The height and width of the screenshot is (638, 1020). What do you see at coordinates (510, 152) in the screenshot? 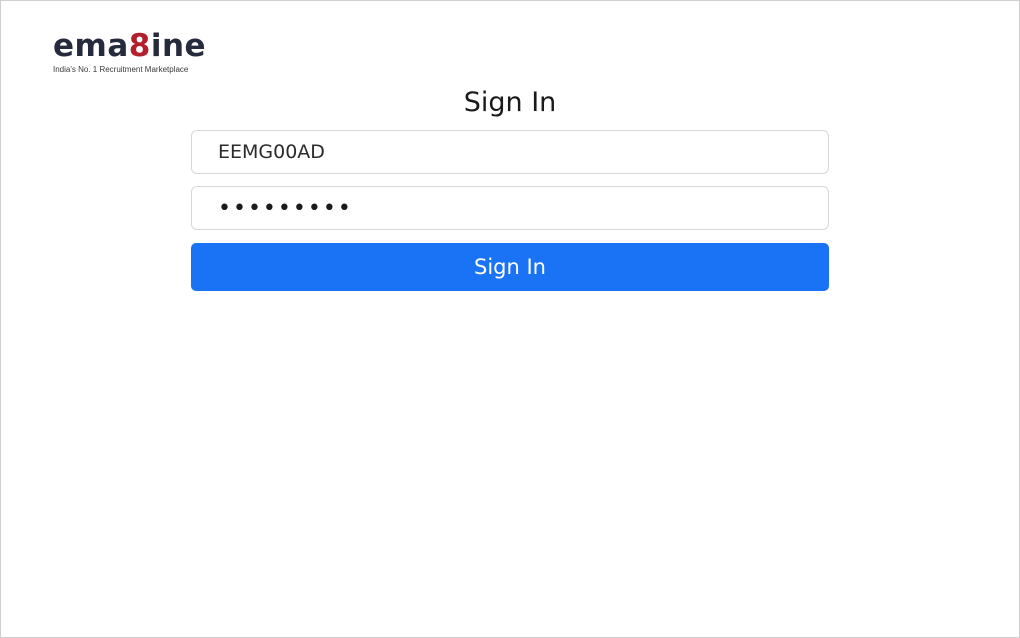
I see `username-field: EEMG00AD` at bounding box center [510, 152].